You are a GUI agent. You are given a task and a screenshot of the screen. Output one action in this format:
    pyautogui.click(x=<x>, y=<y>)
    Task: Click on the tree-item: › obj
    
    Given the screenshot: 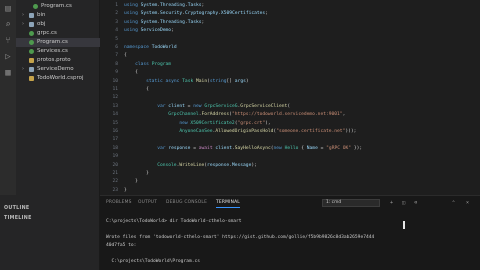 What is the action you would take?
    pyautogui.click(x=58, y=24)
    